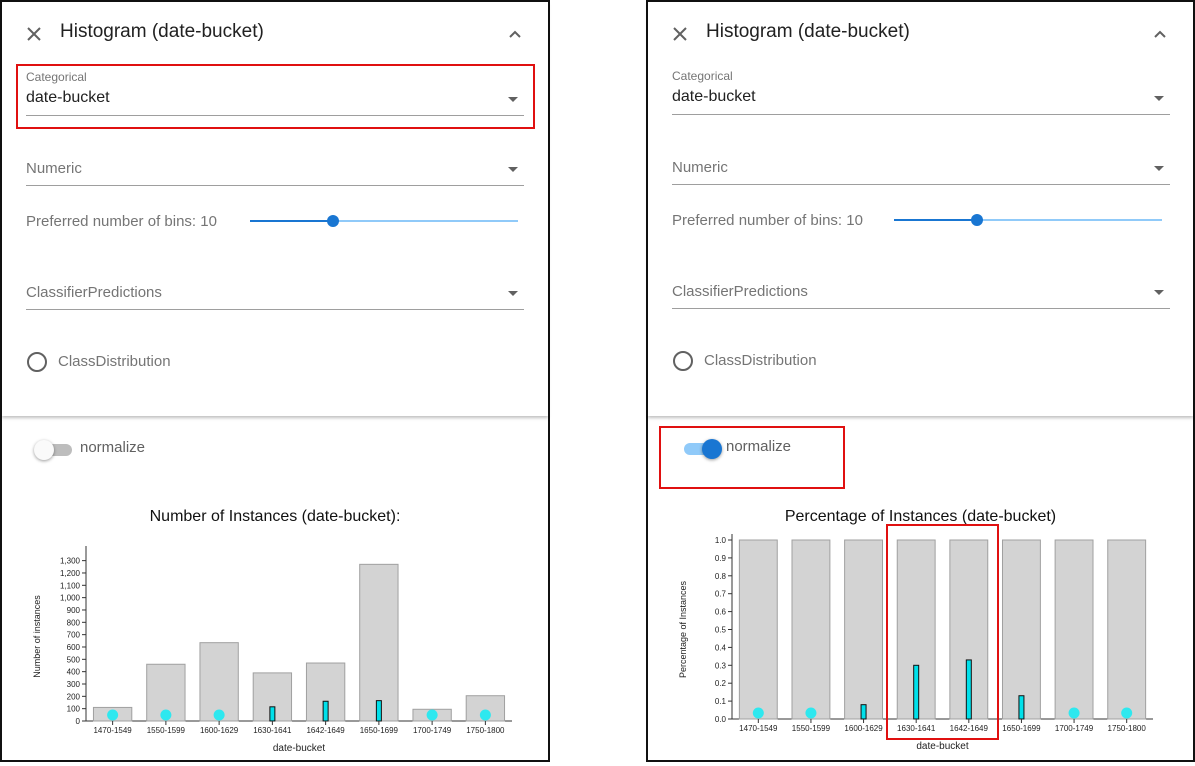  I want to click on normalize-toggle, so click(56, 449).